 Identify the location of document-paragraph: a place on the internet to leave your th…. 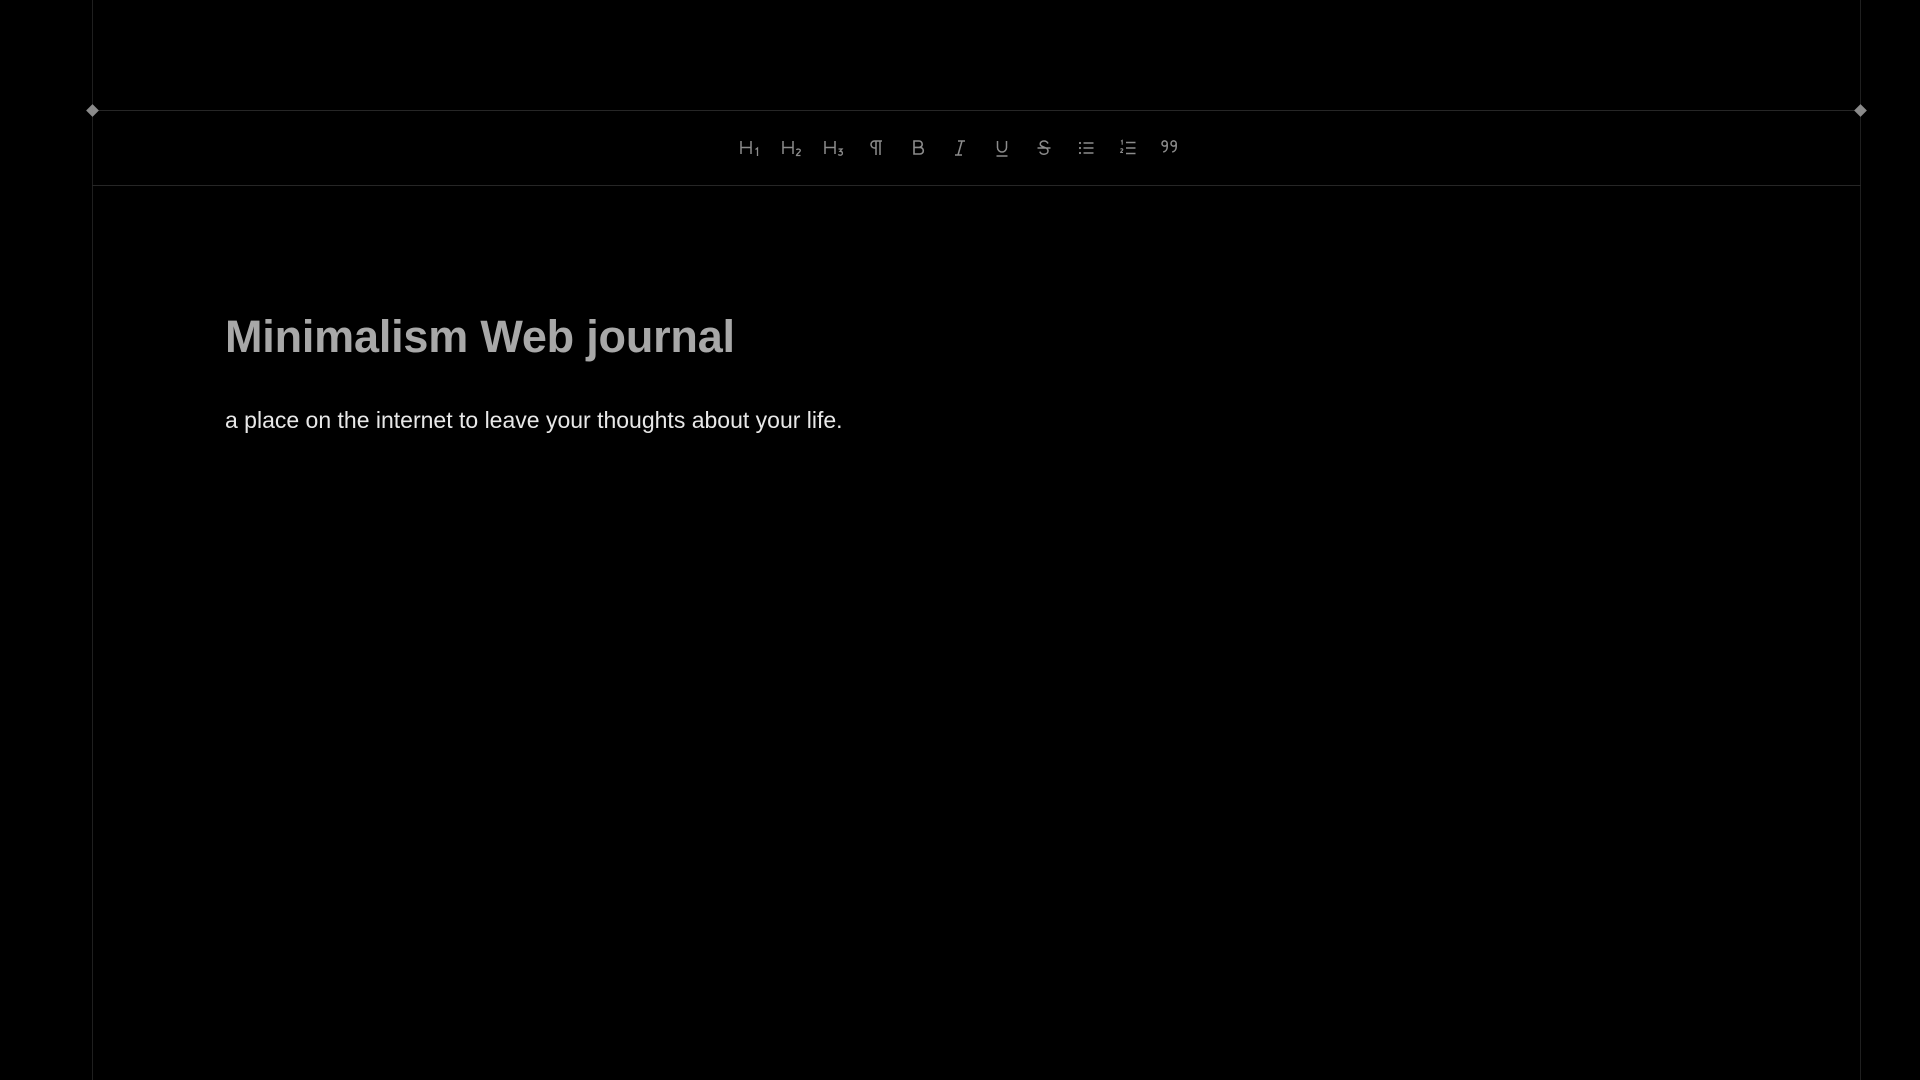
(985, 421).